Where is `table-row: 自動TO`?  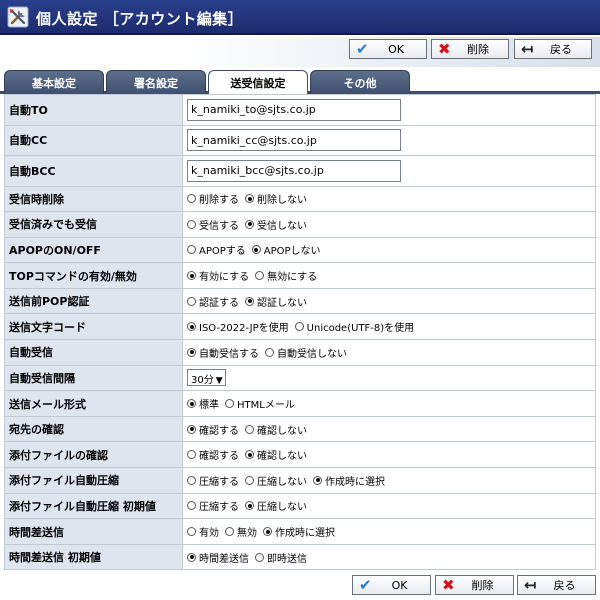
table-row: 自動TO is located at coordinates (300, 110).